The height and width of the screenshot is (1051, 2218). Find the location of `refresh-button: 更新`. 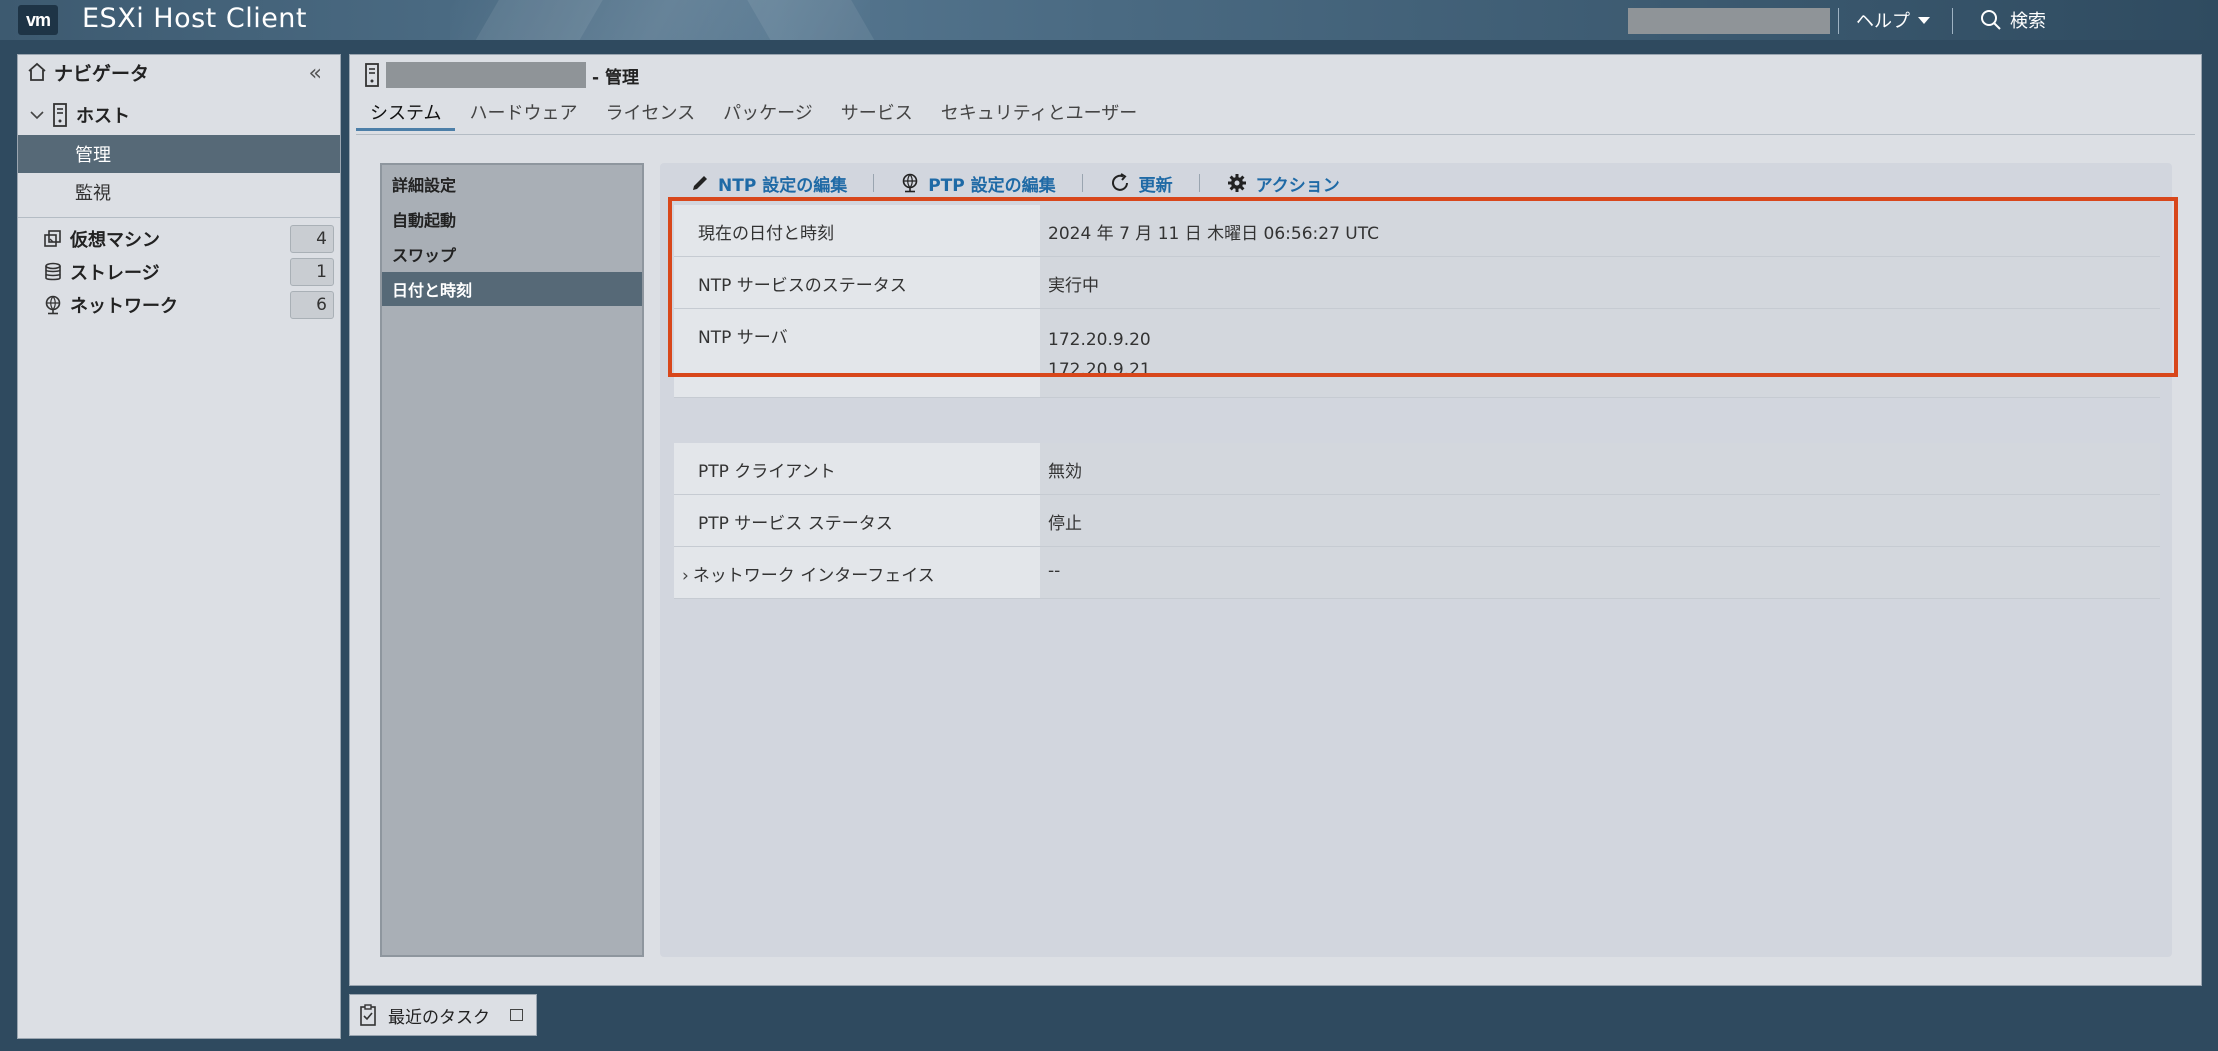

refresh-button: 更新 is located at coordinates (1141, 183).